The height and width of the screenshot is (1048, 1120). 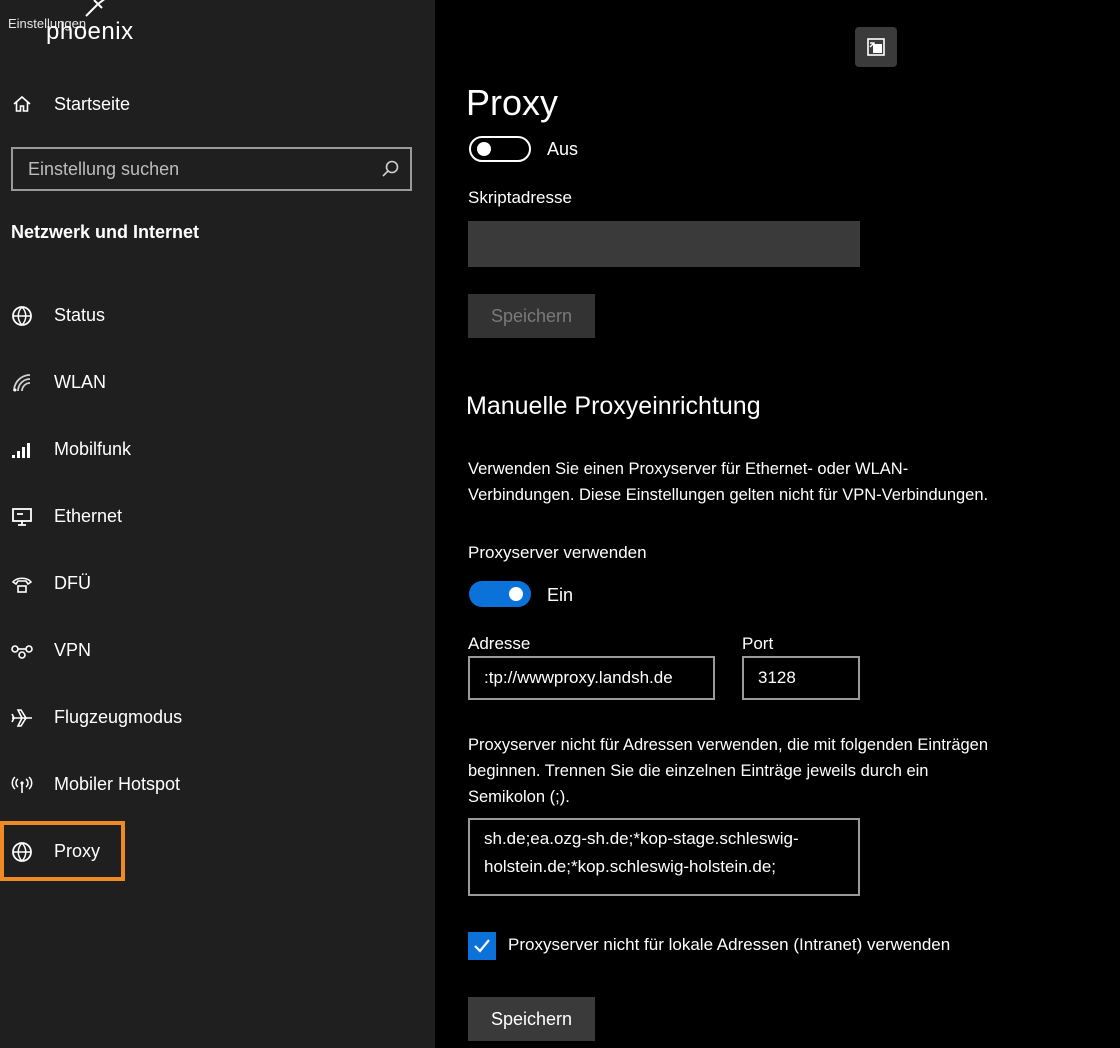 What do you see at coordinates (217, 516) in the screenshot?
I see `sidebar-item-ethernet: Ethernet` at bounding box center [217, 516].